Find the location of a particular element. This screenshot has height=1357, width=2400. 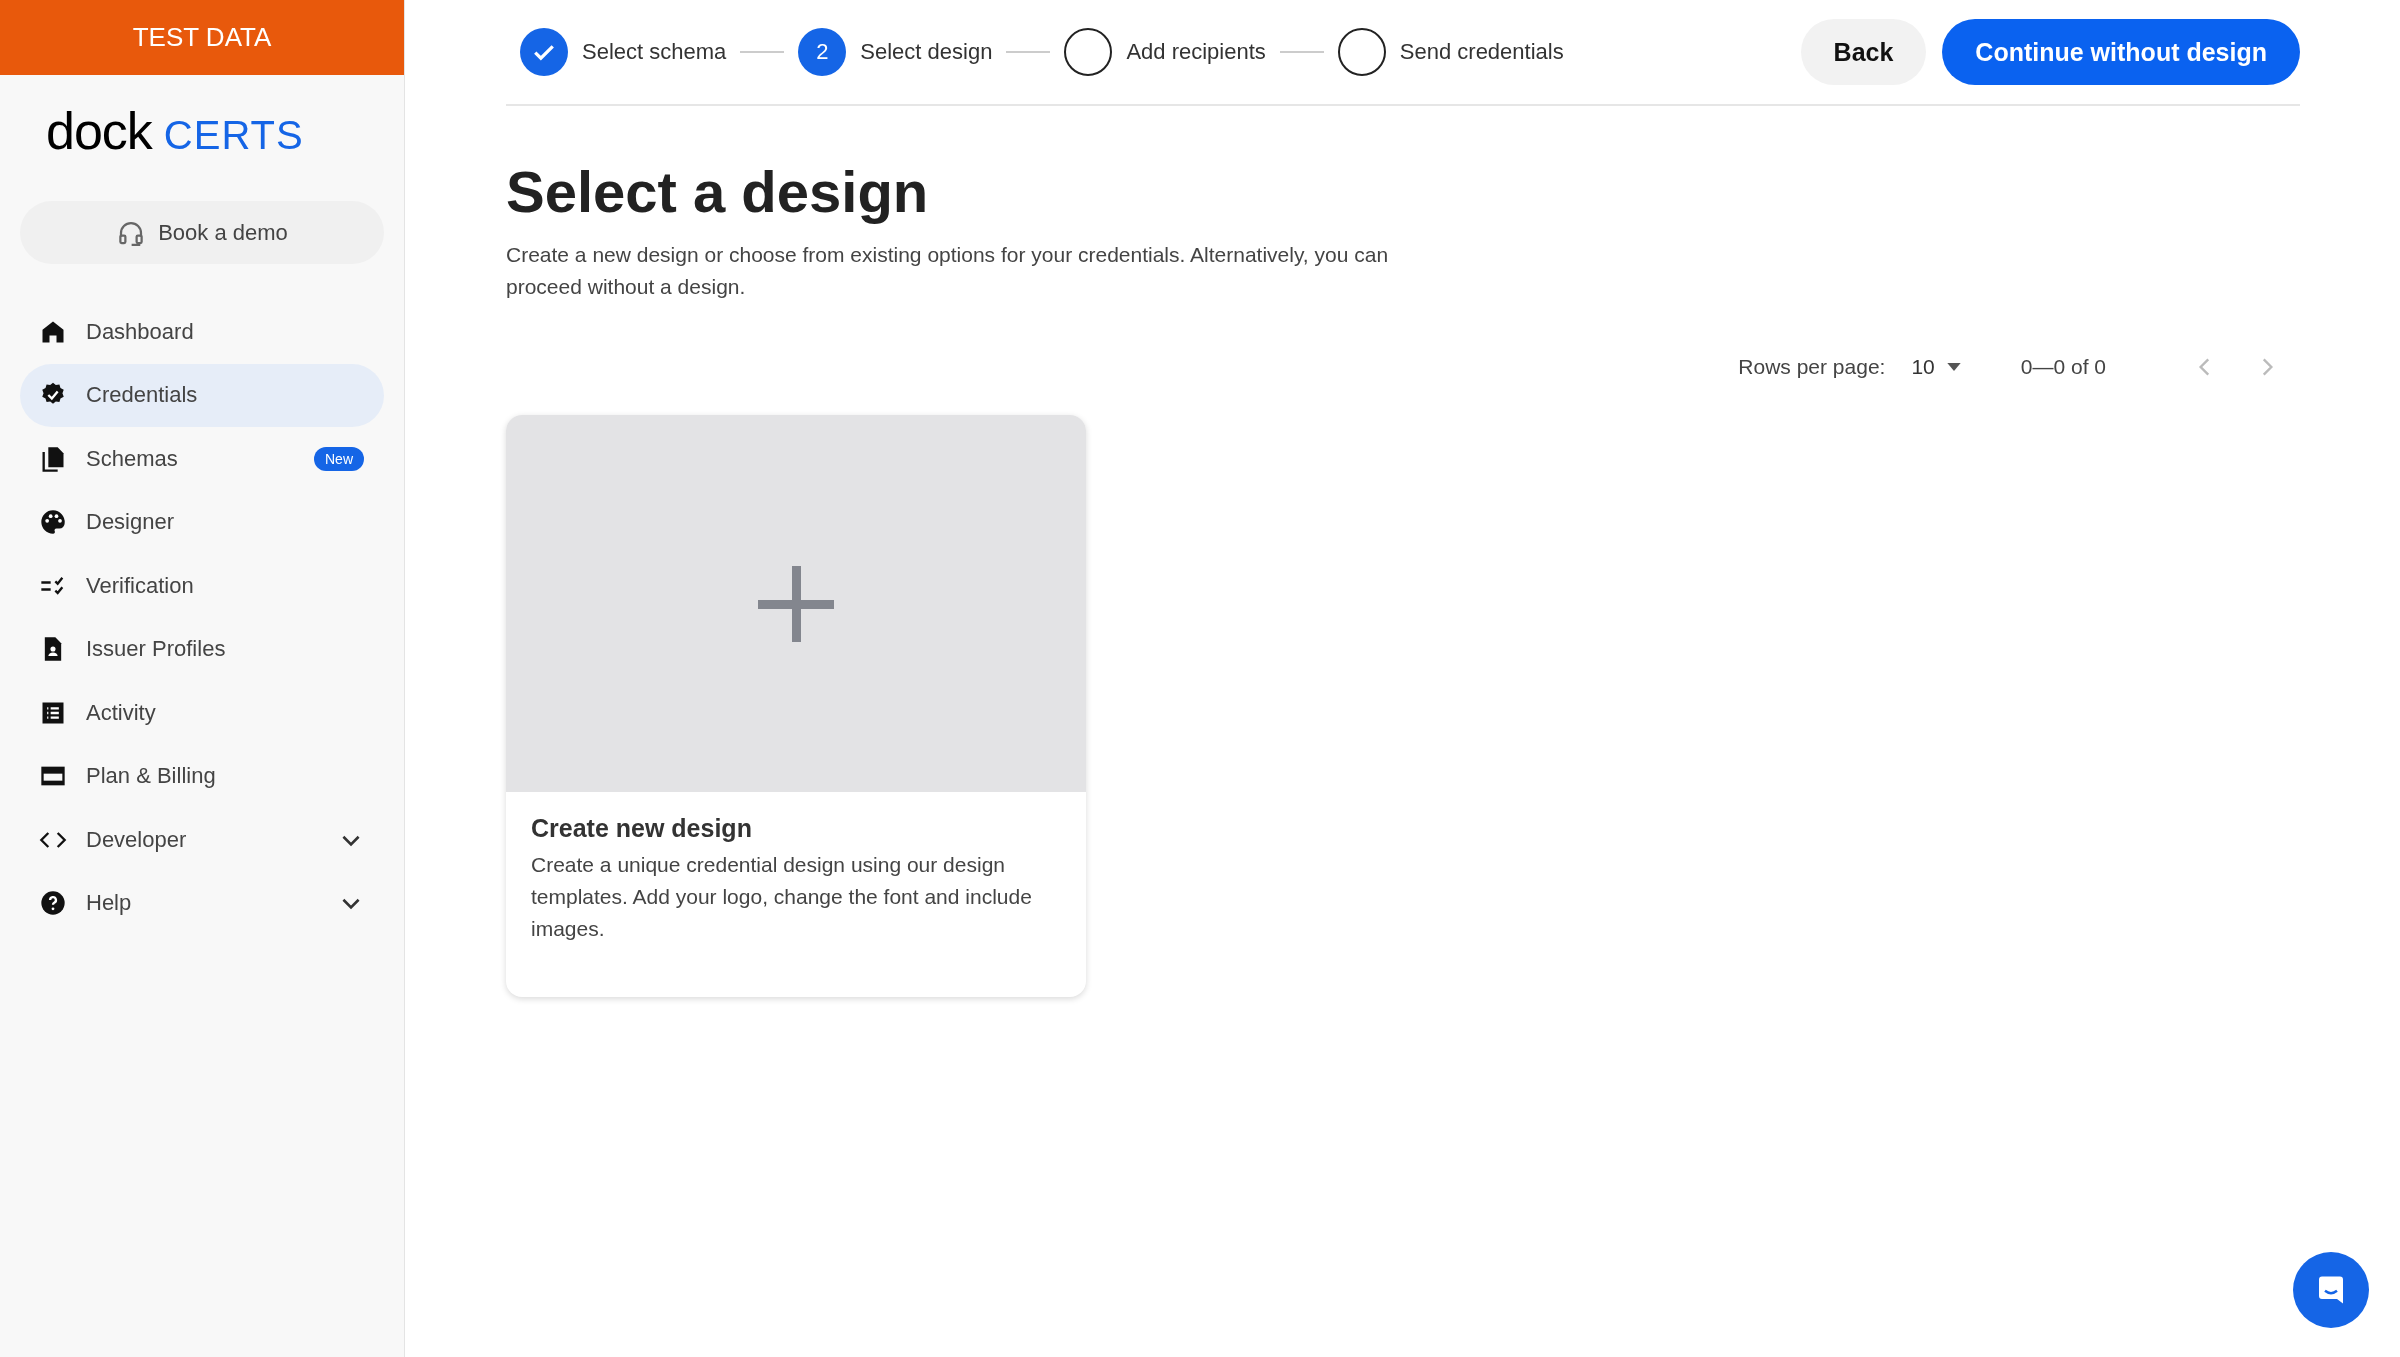

back-button: Back is located at coordinates (1863, 52).